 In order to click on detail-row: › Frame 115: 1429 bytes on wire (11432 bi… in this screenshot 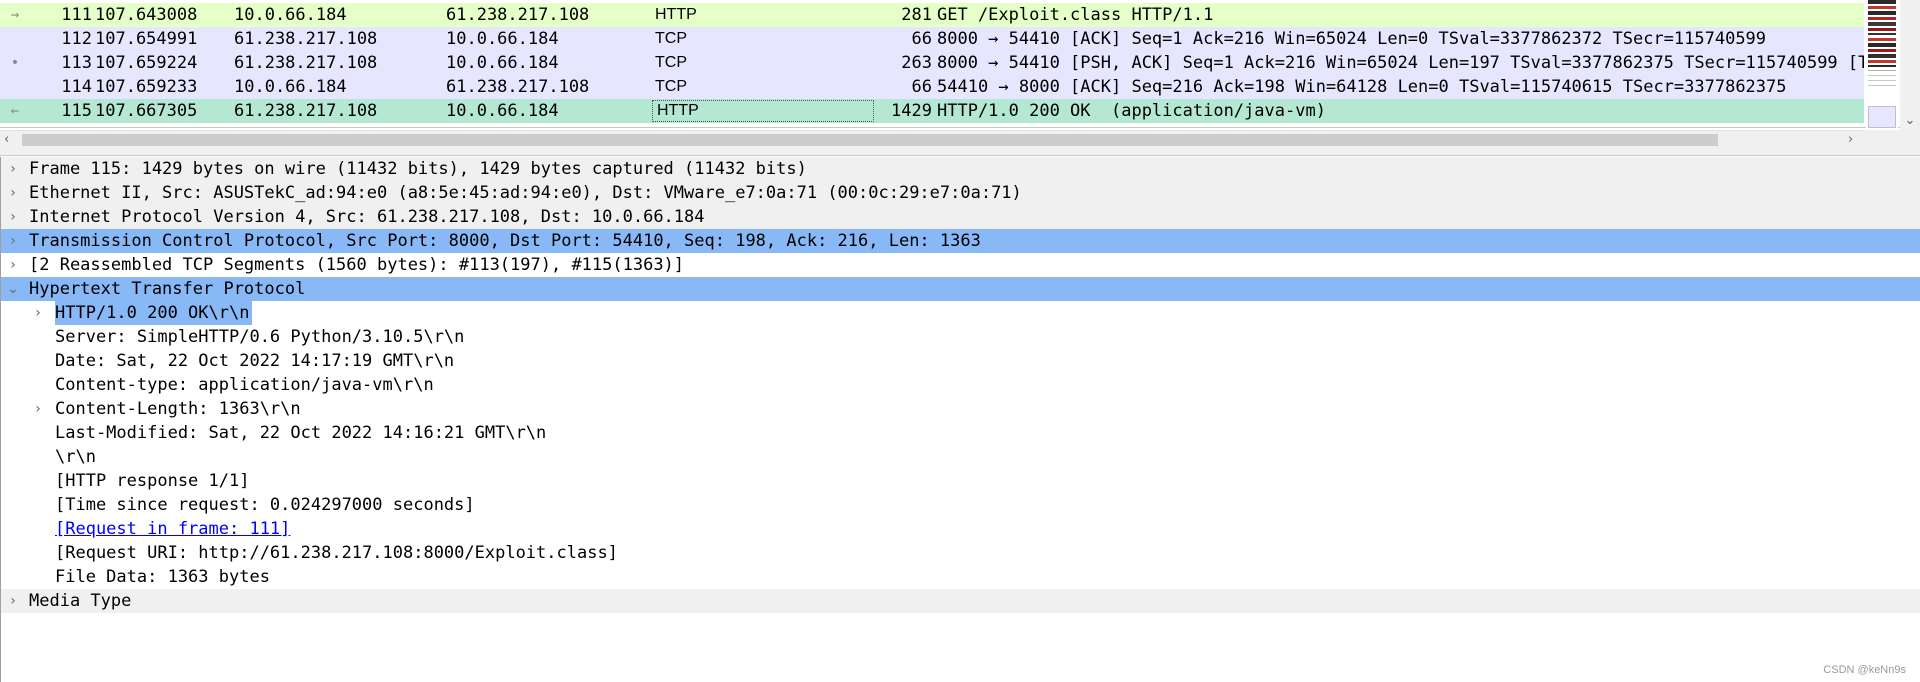, I will do `click(960, 169)`.